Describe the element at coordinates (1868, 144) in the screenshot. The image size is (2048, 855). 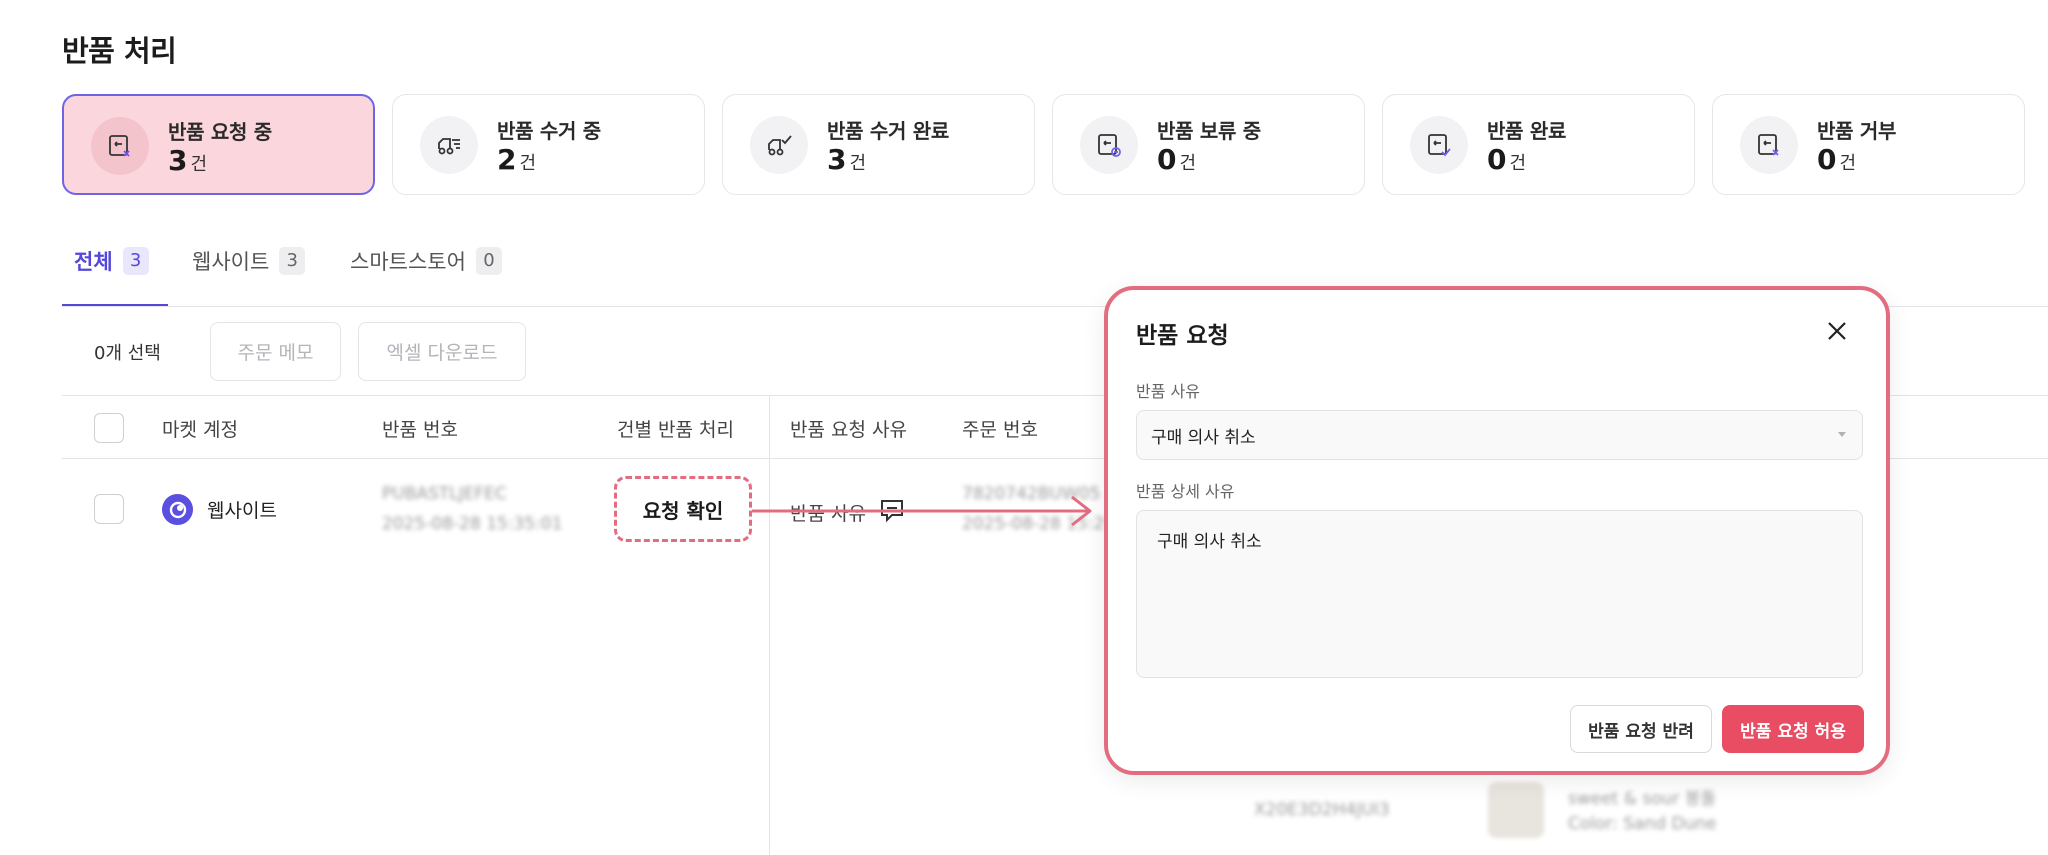
I see `status-card-reject: 반품 거부 0건` at that location.